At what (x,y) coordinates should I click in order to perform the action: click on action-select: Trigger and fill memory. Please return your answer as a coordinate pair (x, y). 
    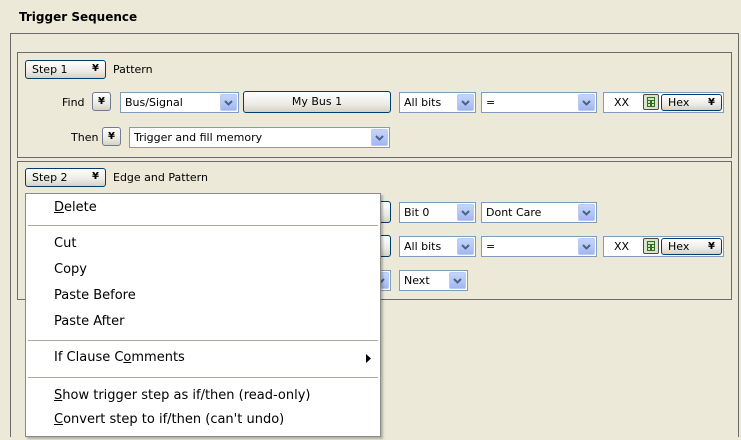
    Looking at the image, I should click on (259, 137).